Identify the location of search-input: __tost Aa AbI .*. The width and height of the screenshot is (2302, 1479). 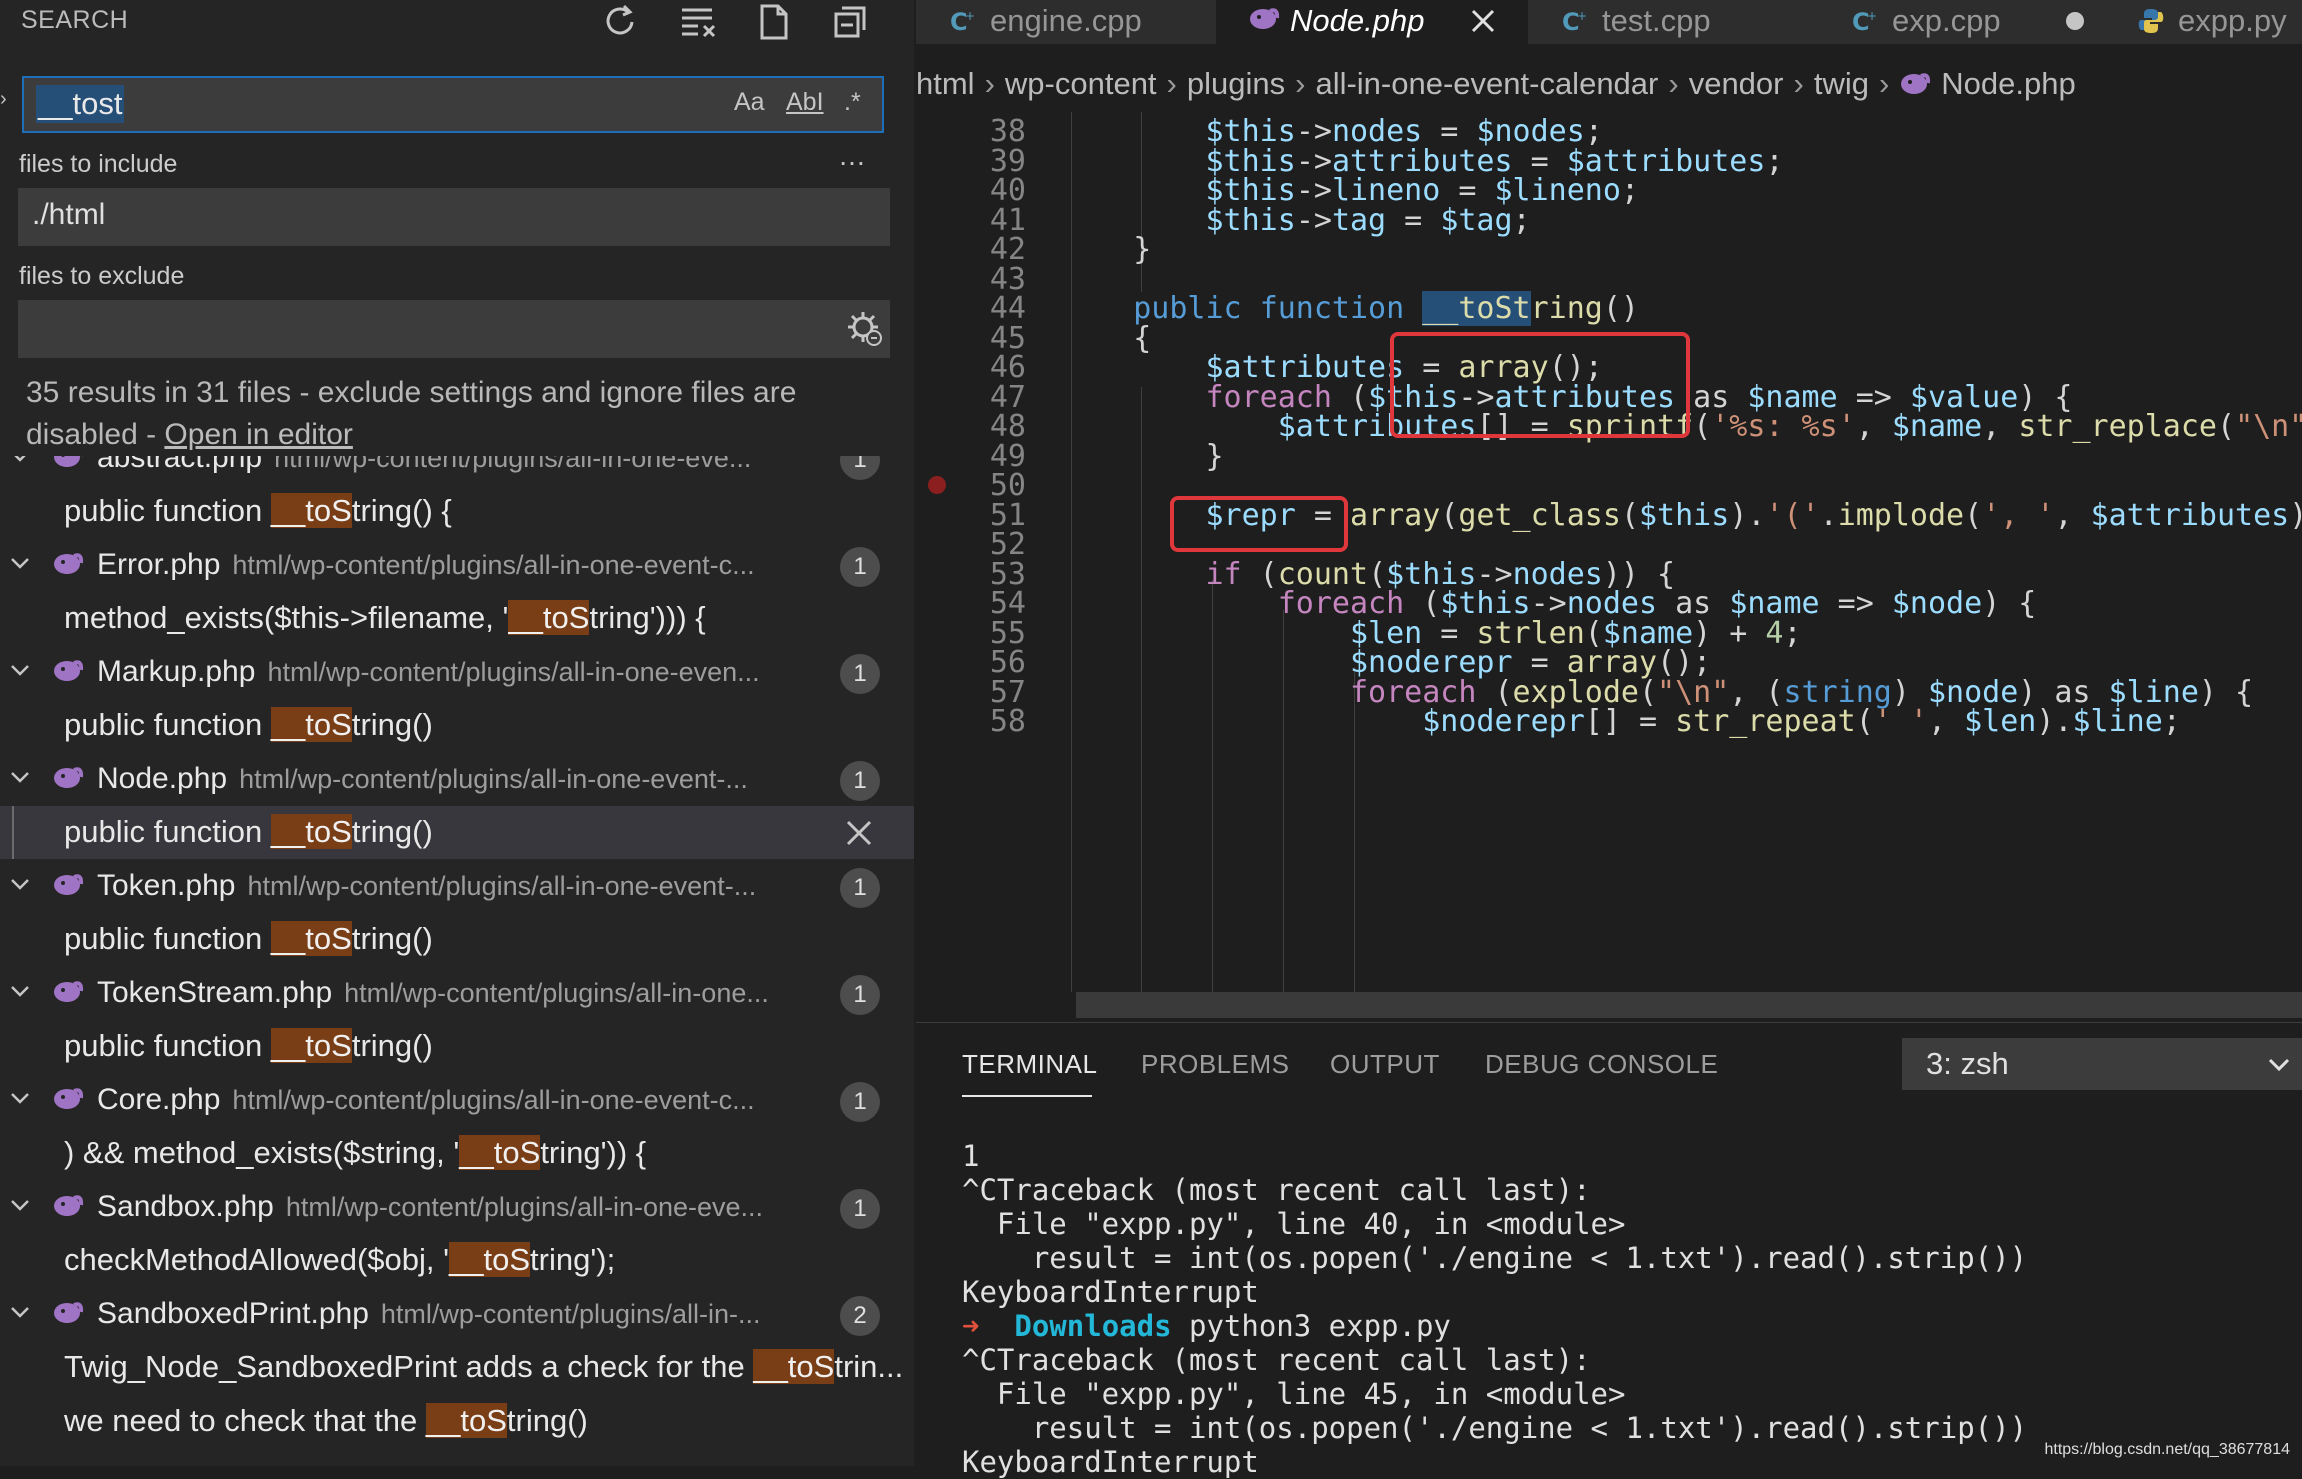
(453, 104).